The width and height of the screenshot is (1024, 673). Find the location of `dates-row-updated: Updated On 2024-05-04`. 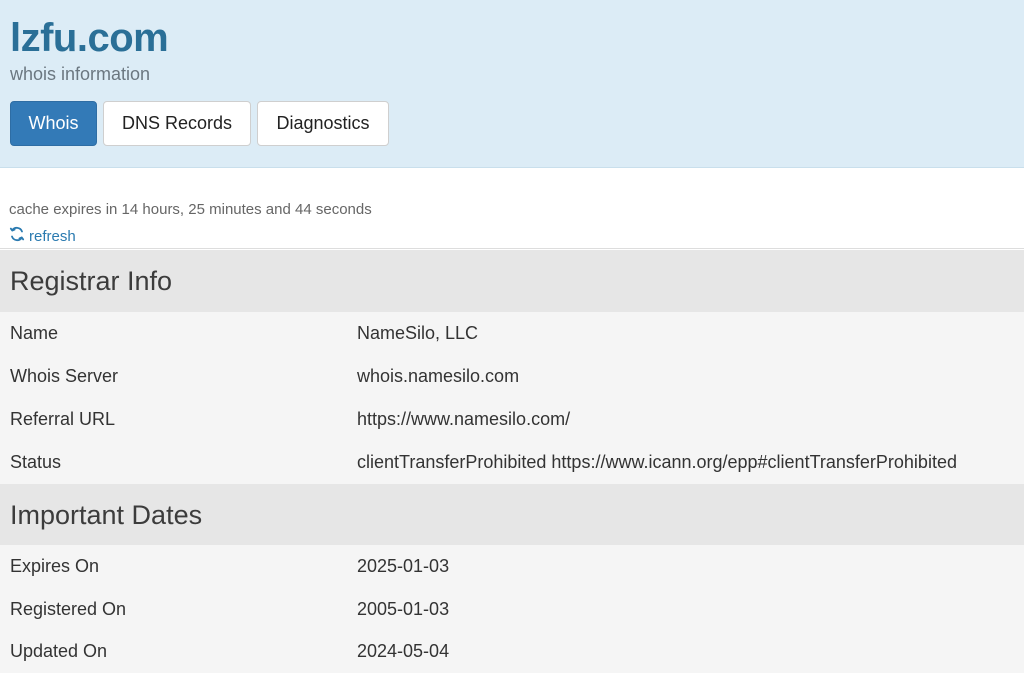

dates-row-updated: Updated On 2024-05-04 is located at coordinates (512, 651).